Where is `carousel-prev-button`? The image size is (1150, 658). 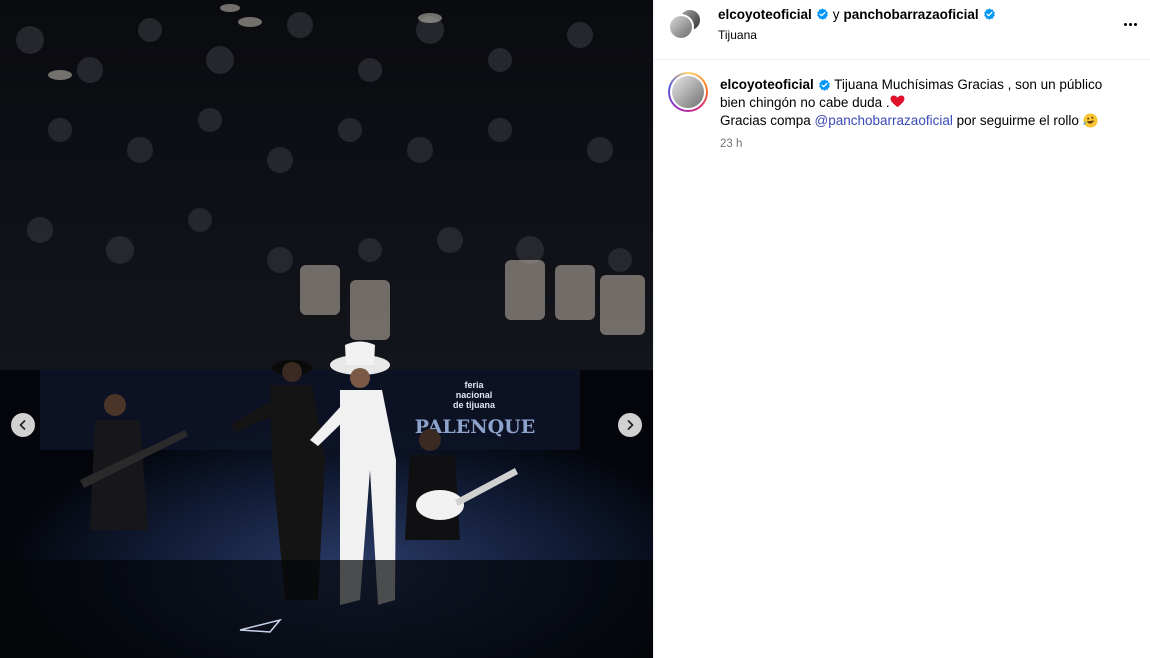 carousel-prev-button is located at coordinates (23, 425).